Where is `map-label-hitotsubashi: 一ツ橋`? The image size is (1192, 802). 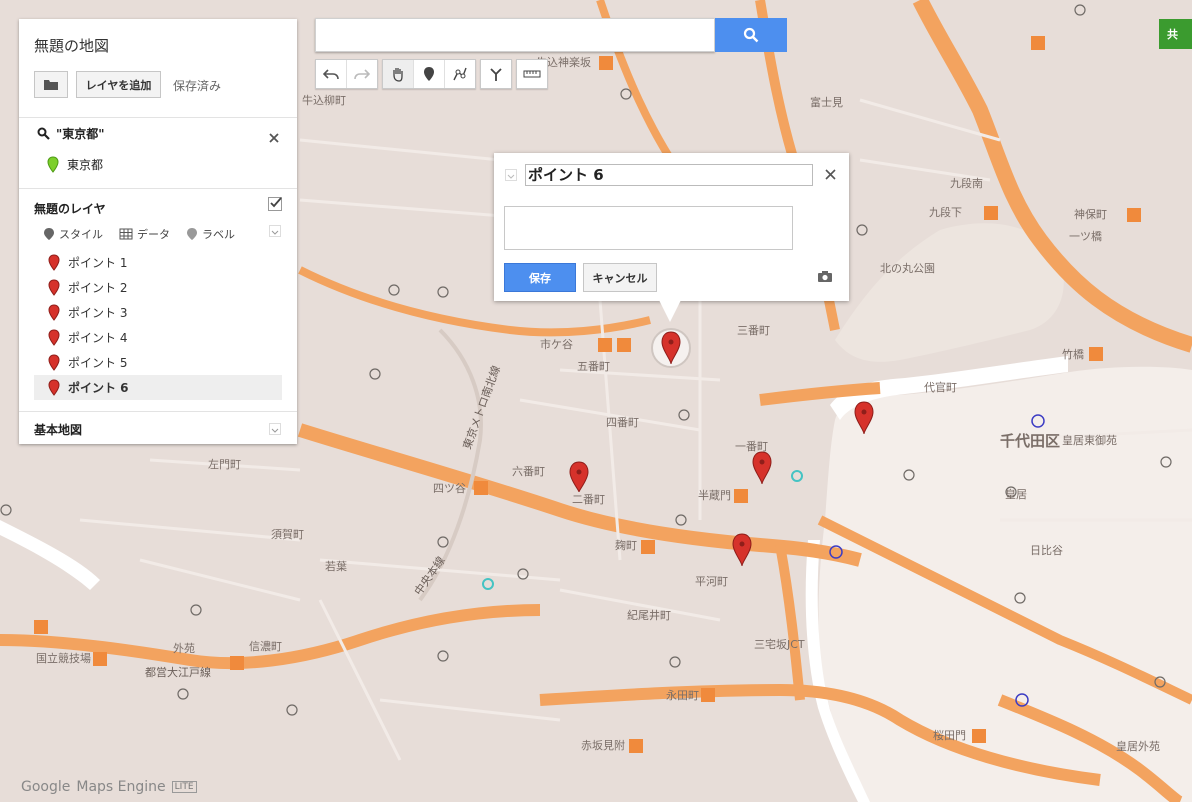
map-label-hitotsubashi: 一ツ橋 is located at coordinates (1085, 236).